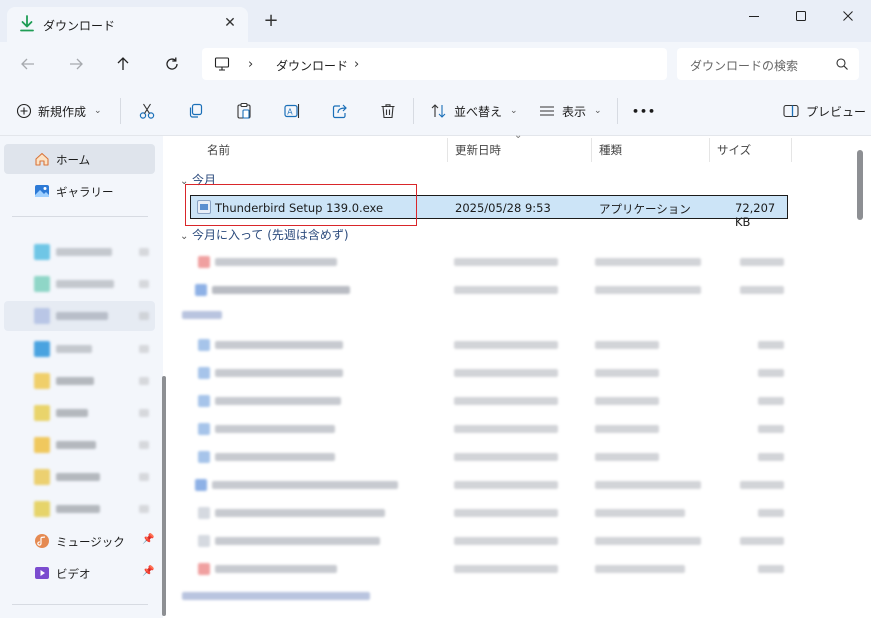 The image size is (871, 618). What do you see at coordinates (271, 22) in the screenshot?
I see `new-tab-button: +` at bounding box center [271, 22].